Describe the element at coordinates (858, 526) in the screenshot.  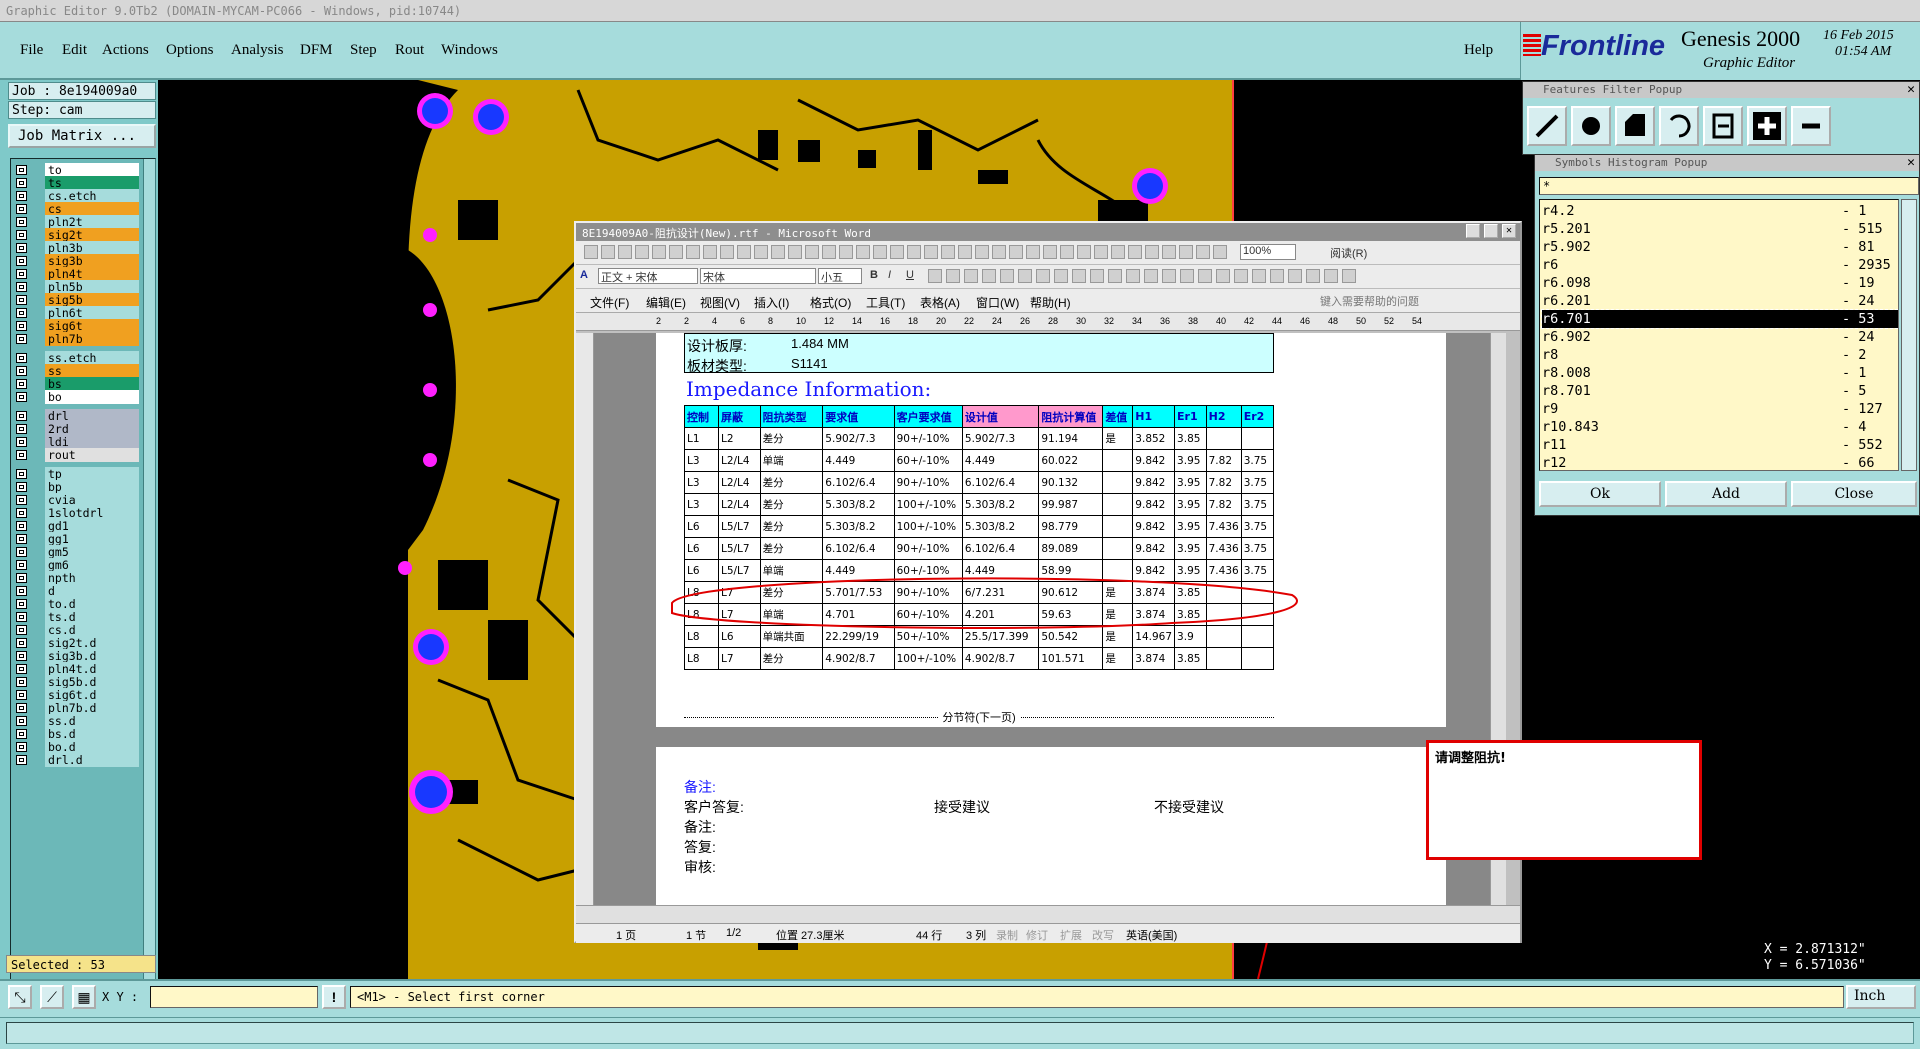
I see `table-cell: 5.303/8.2` at that location.